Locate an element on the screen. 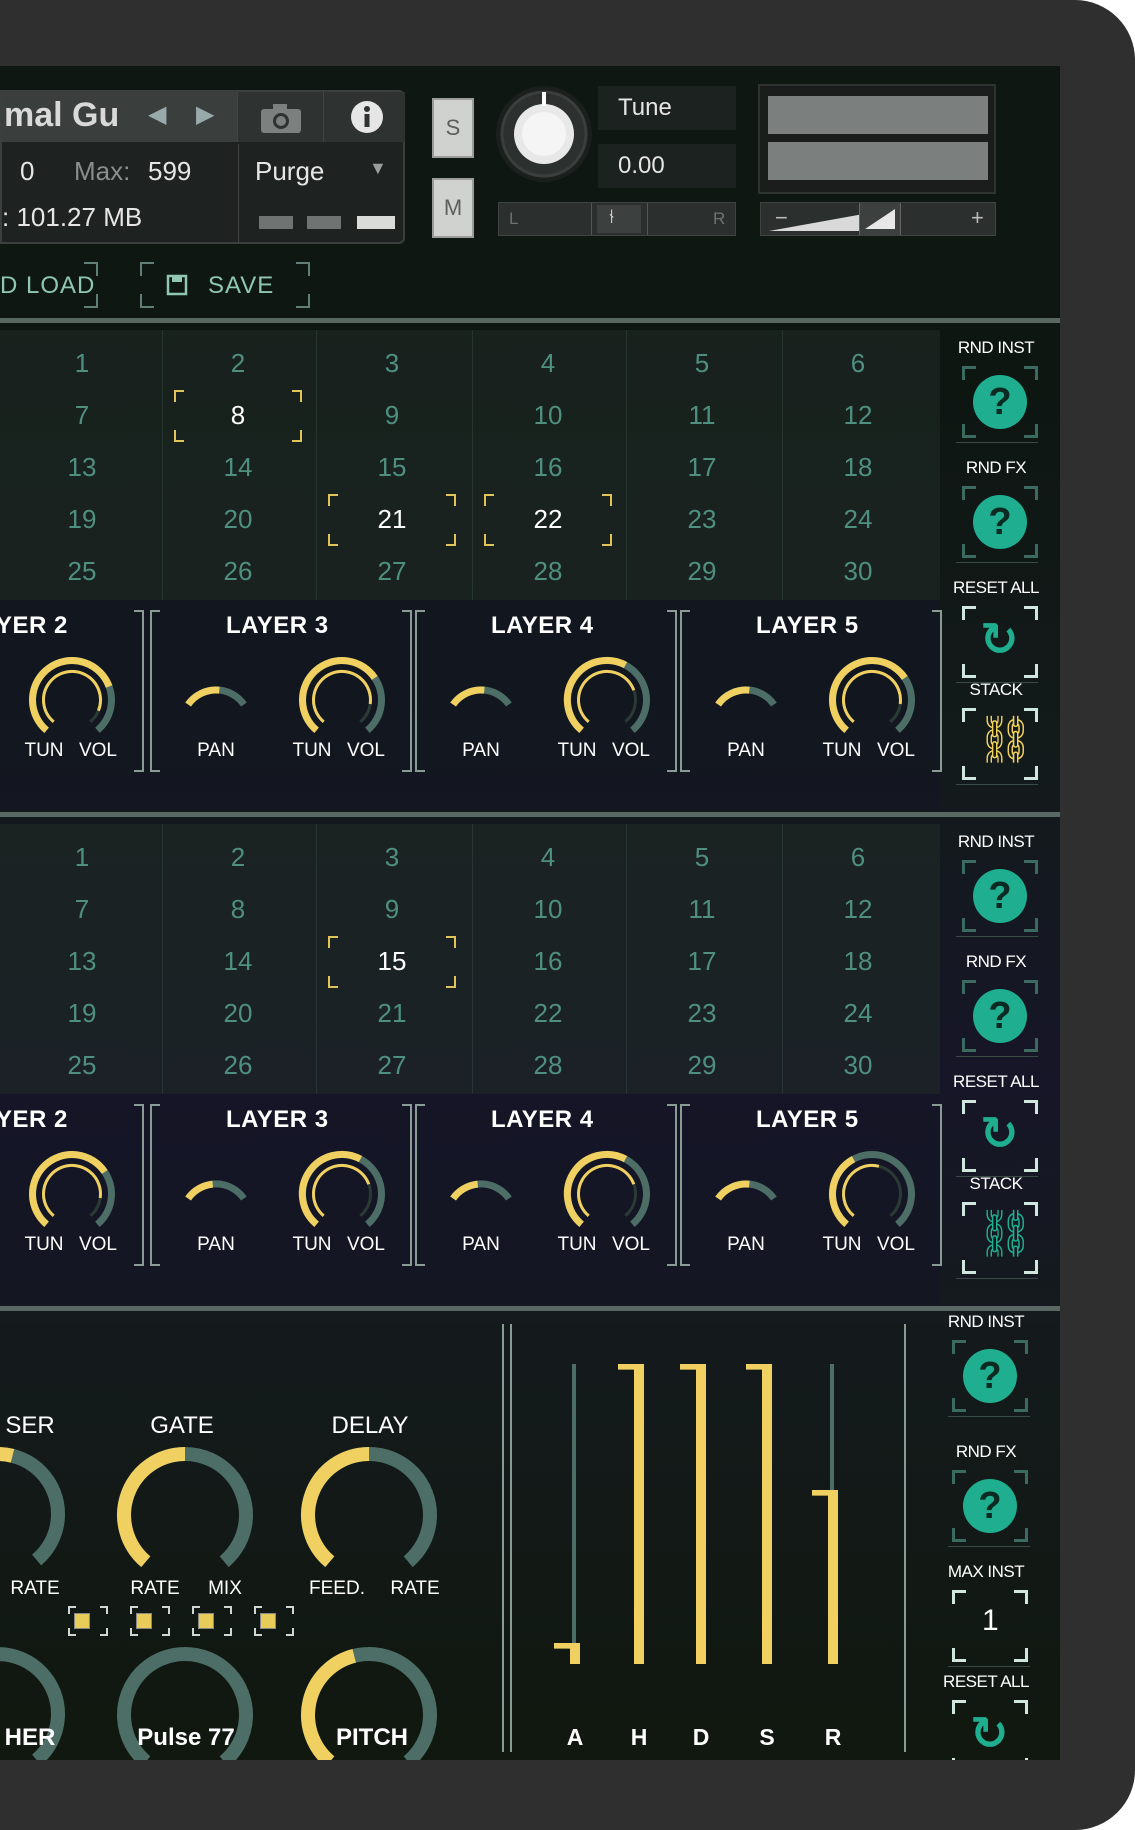 Image resolution: width=1135 pixels, height=1830 pixels. next-instrument-icon: ▶ is located at coordinates (205, 114).